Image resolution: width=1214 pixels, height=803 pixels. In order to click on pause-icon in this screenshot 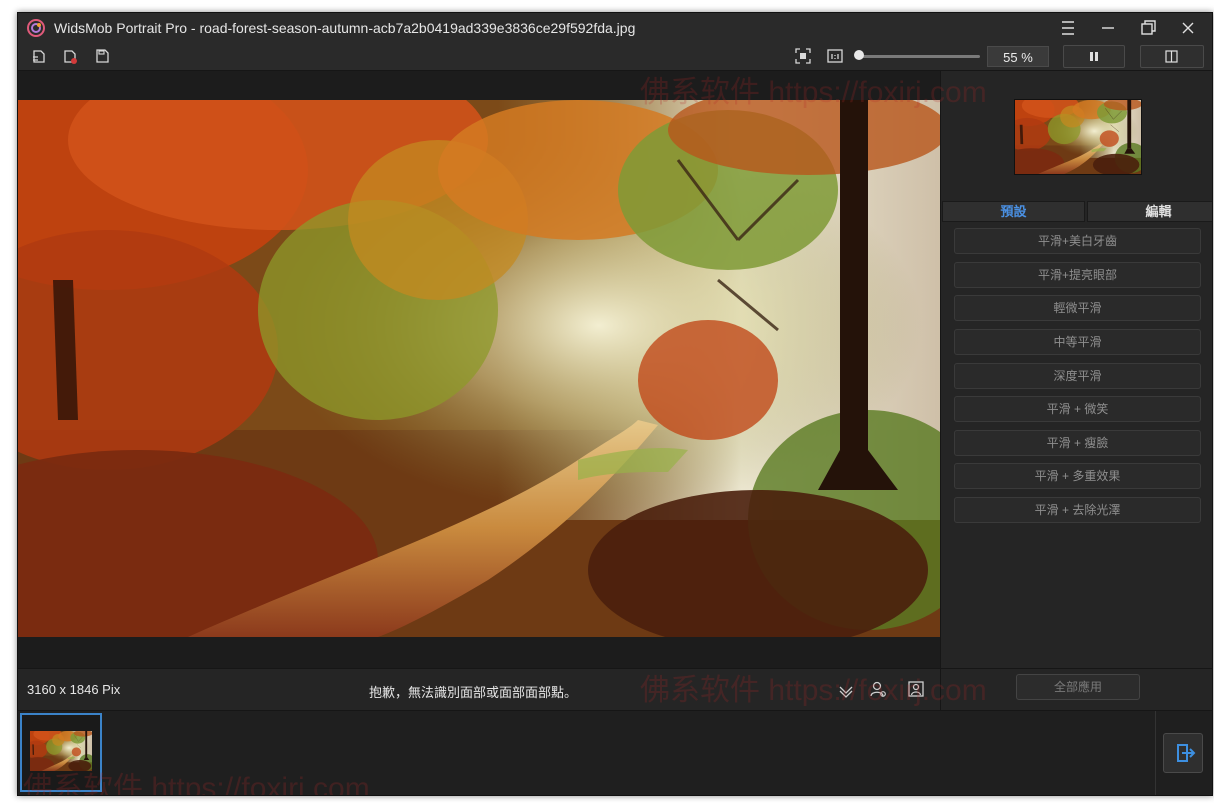, I will do `click(1094, 56)`.